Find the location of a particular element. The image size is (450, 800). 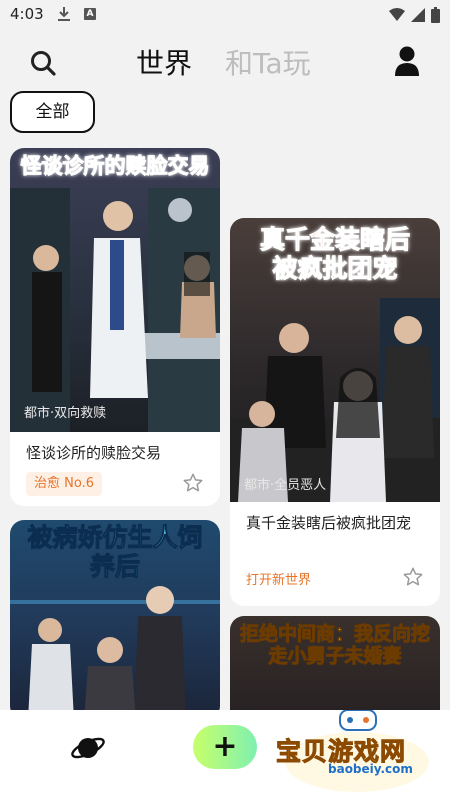

bottom-nav: + 宝贝游戏网 baobeiy.com is located at coordinates (225, 755).